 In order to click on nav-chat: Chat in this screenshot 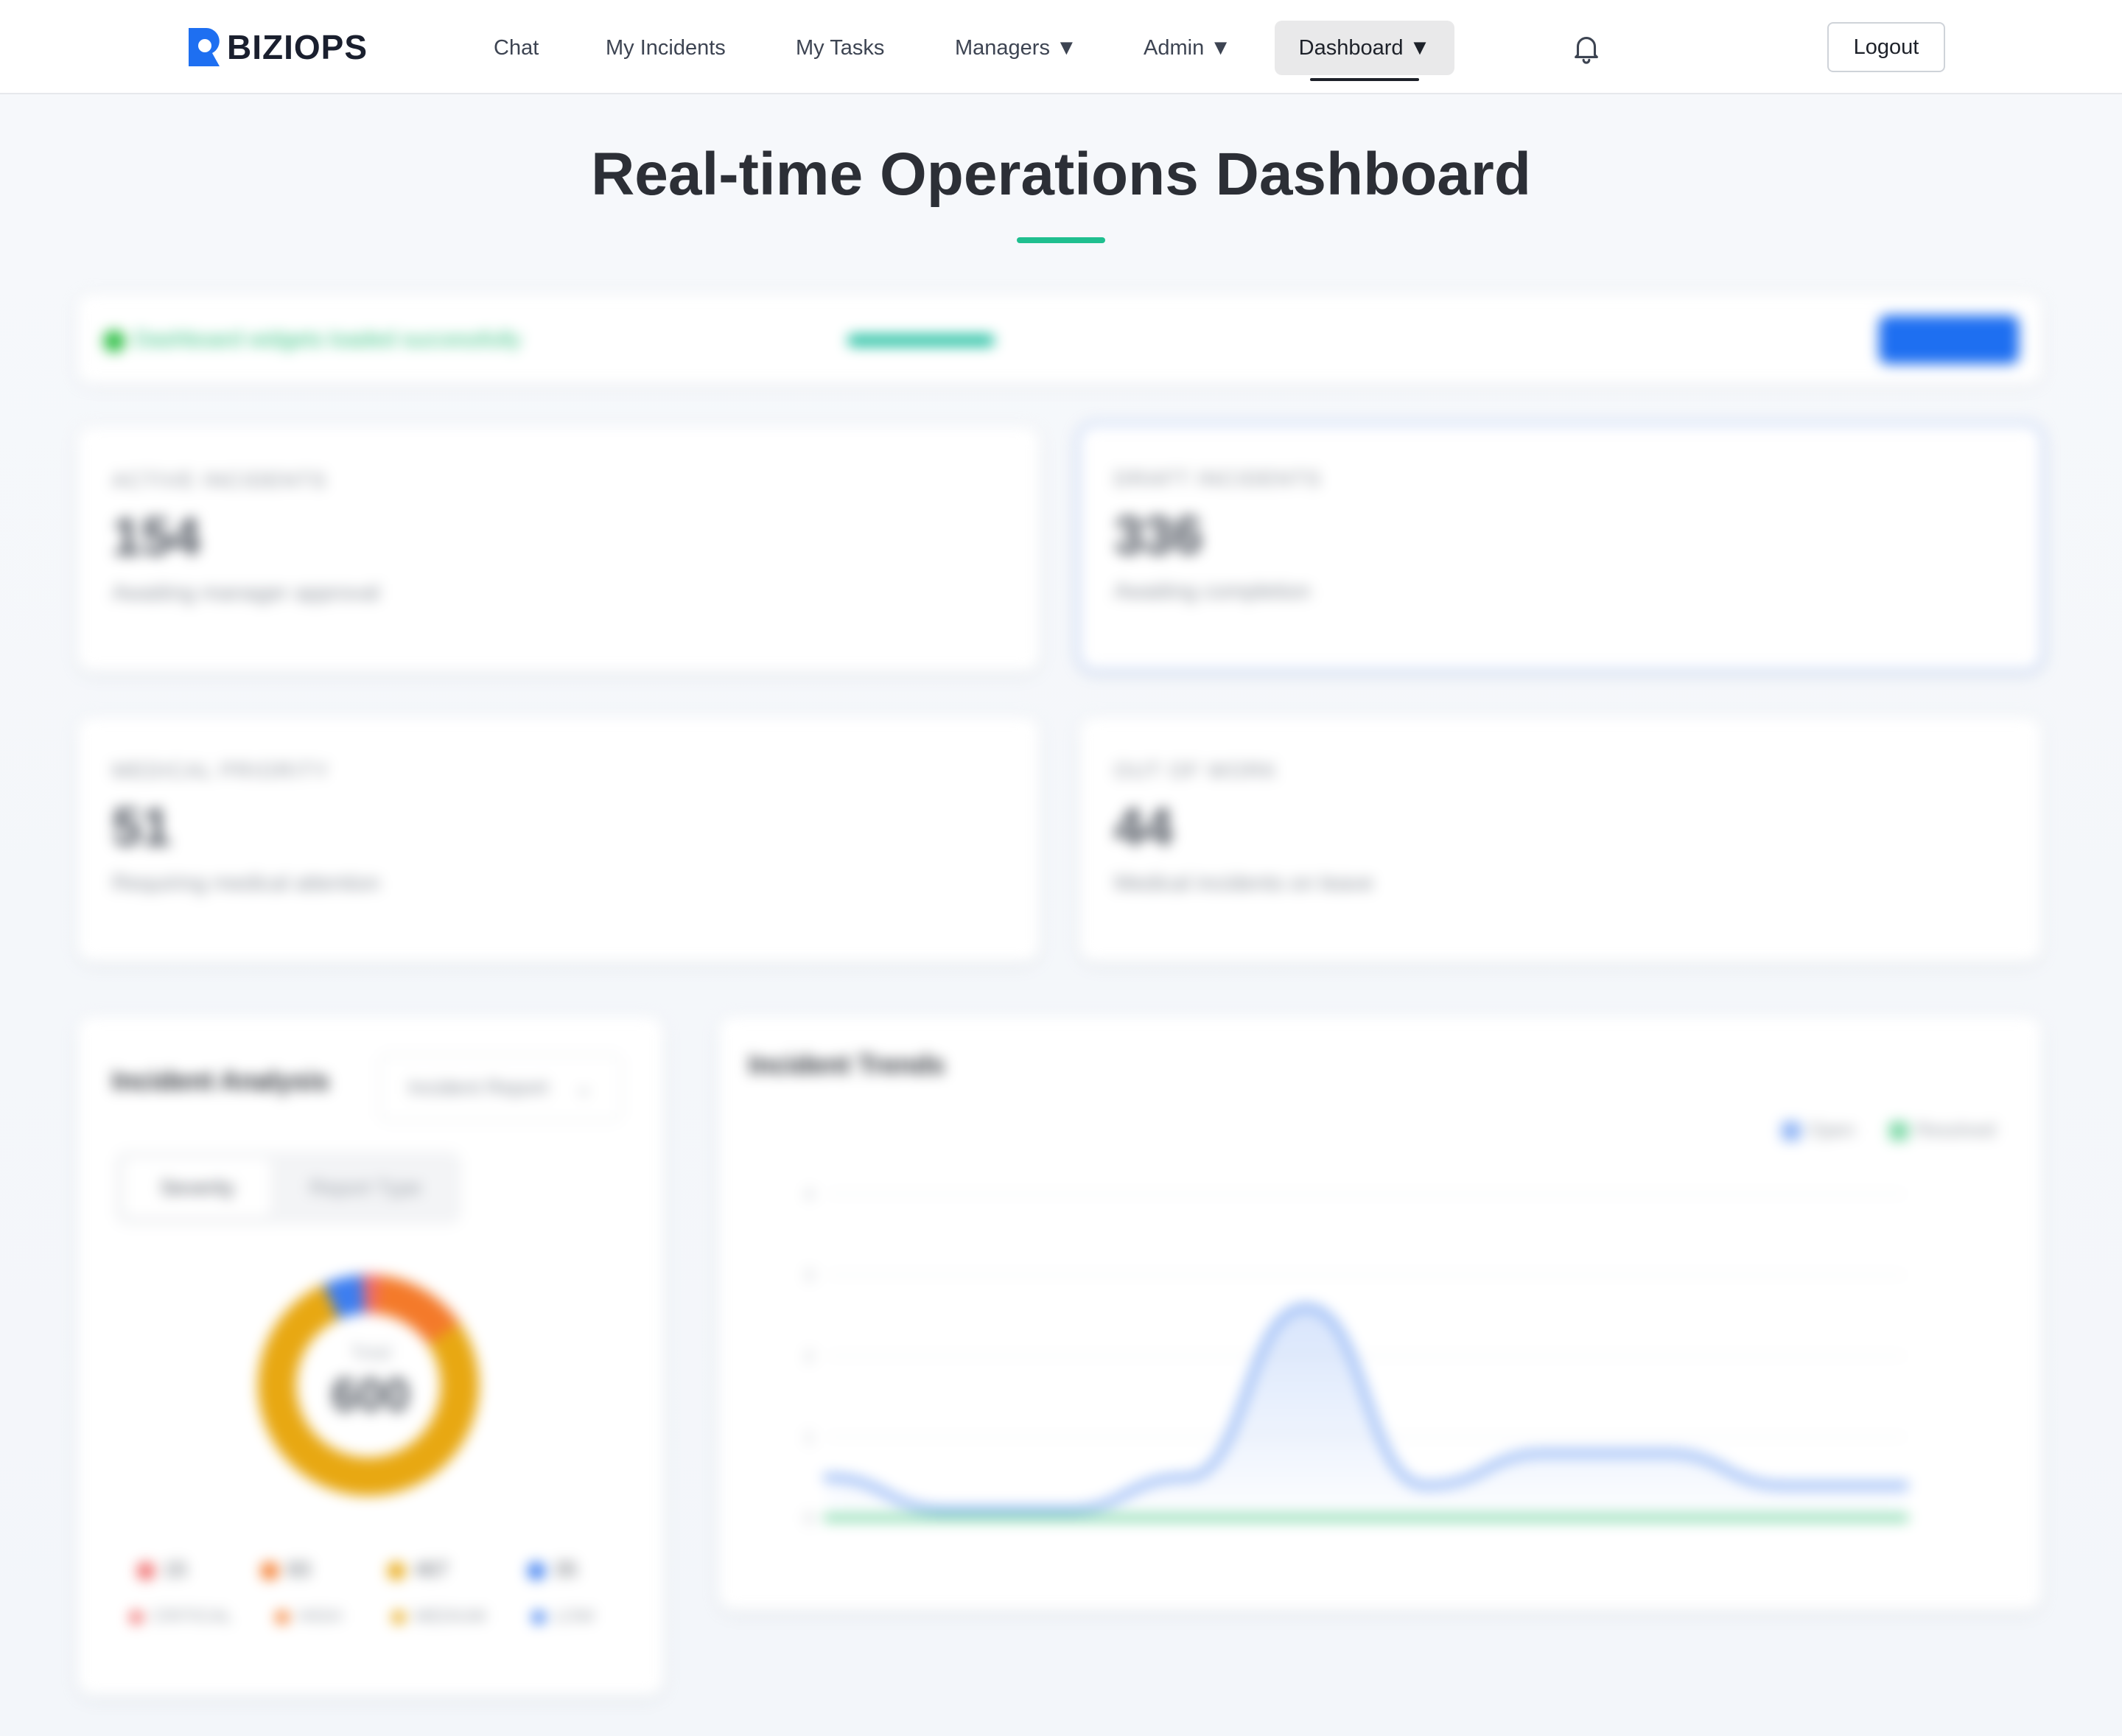, I will do `click(516, 48)`.